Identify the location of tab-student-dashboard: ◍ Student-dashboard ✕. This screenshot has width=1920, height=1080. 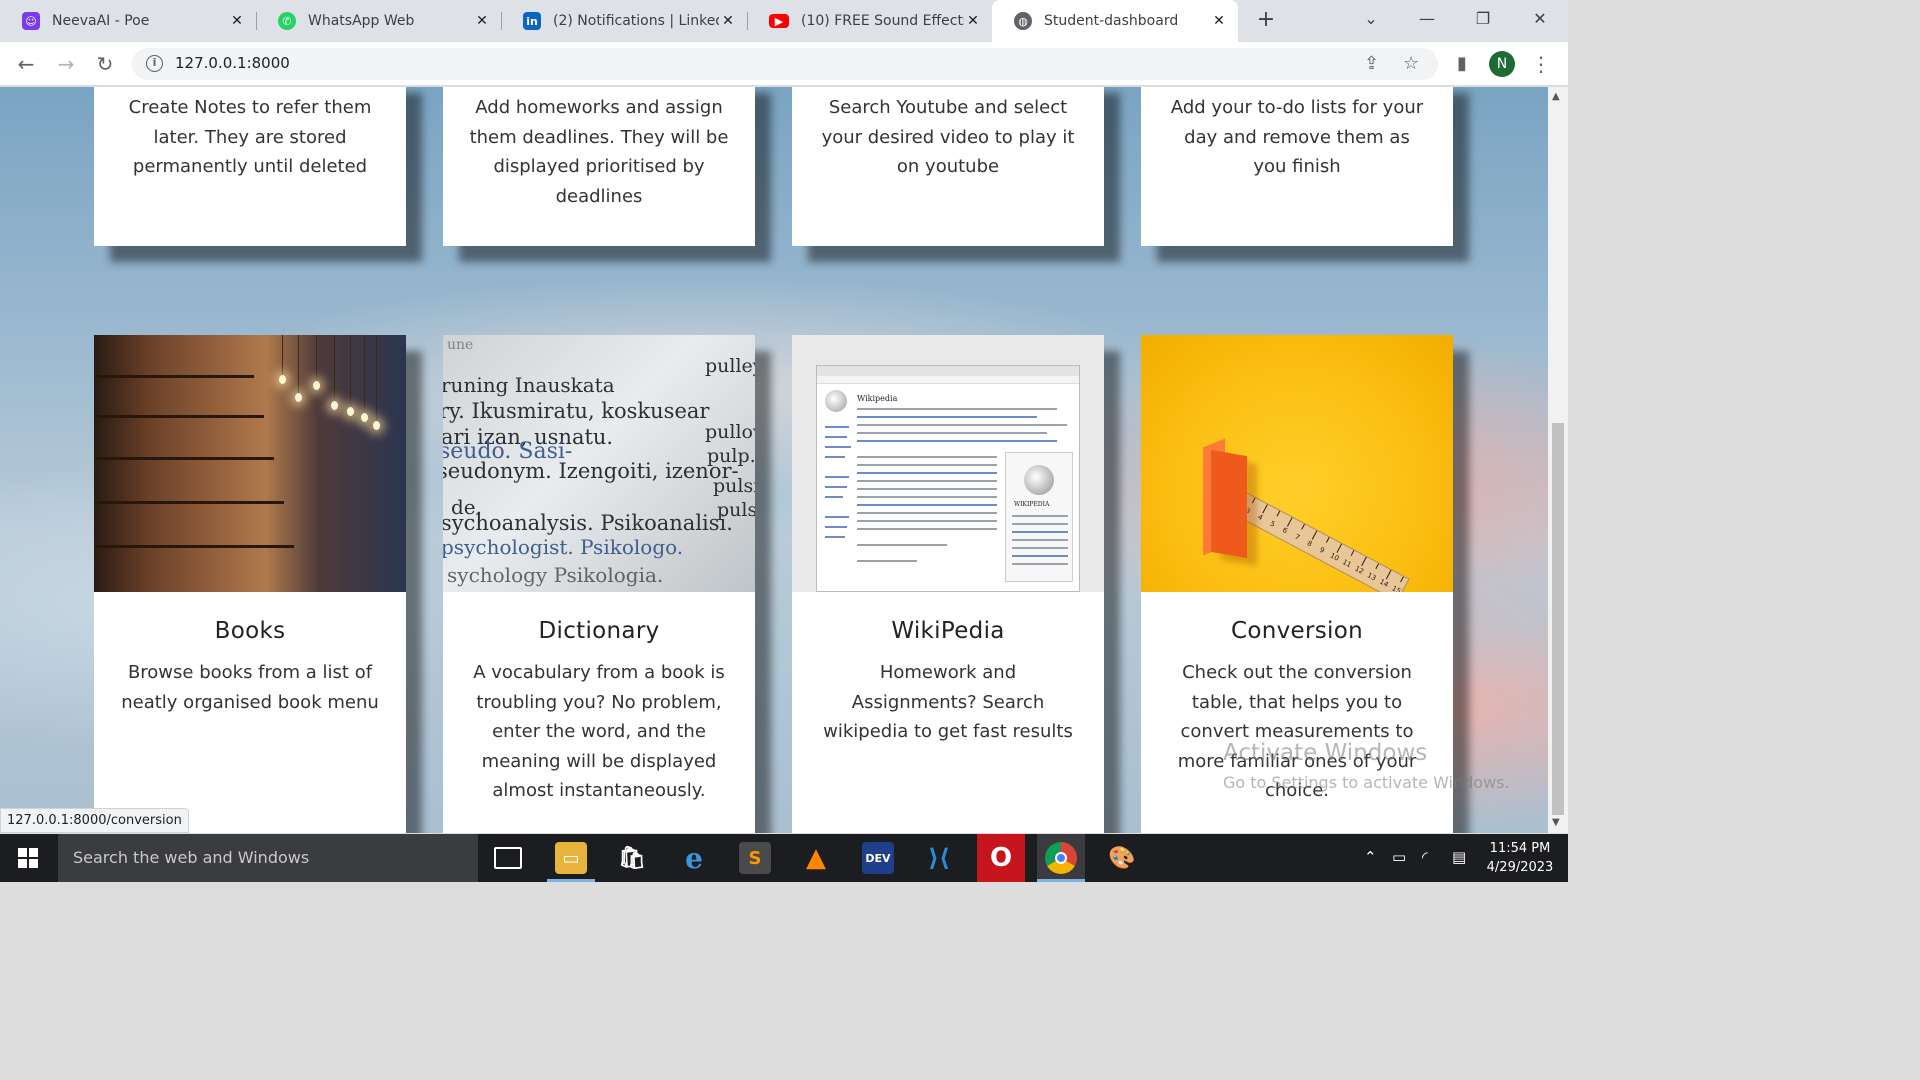
(1115, 21).